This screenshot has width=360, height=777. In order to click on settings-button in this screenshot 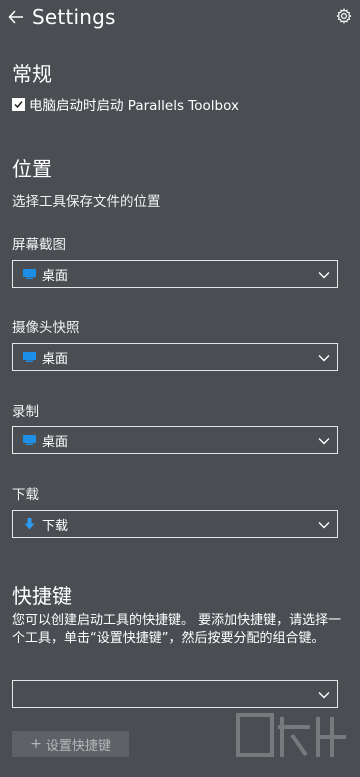, I will do `click(344, 16)`.